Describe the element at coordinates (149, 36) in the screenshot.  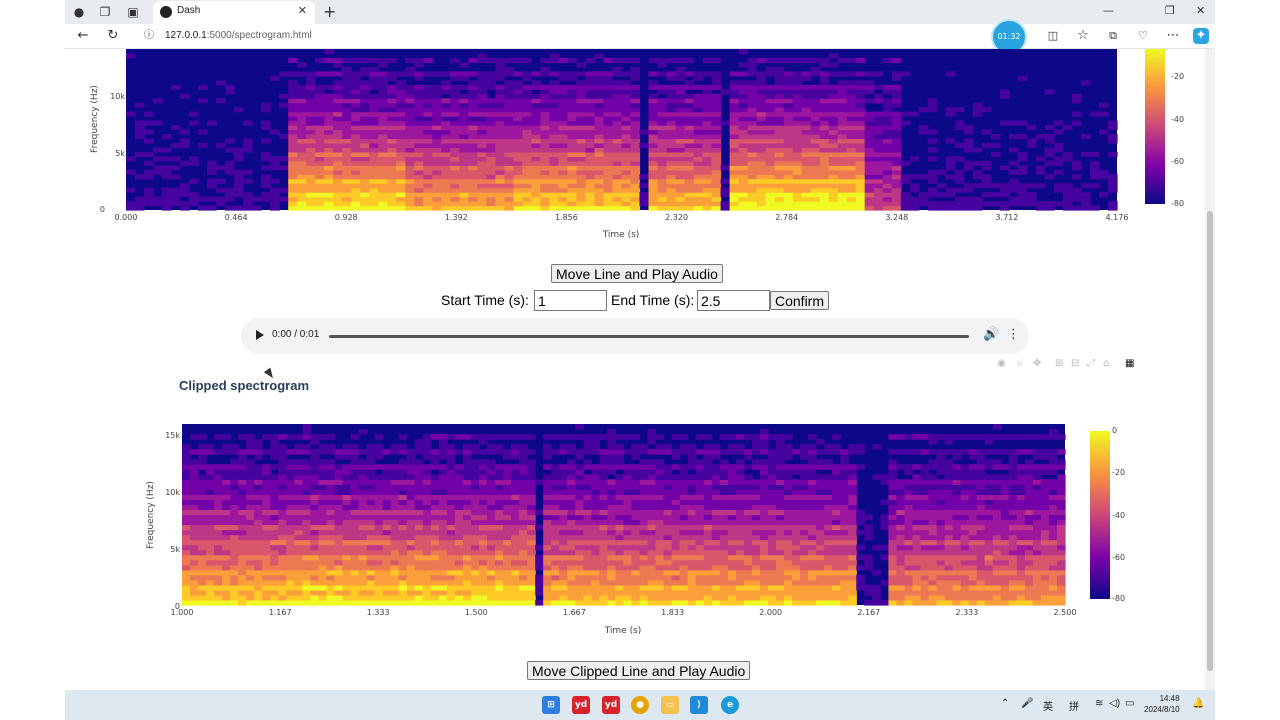
I see `site-info-icon: ⓘ` at that location.